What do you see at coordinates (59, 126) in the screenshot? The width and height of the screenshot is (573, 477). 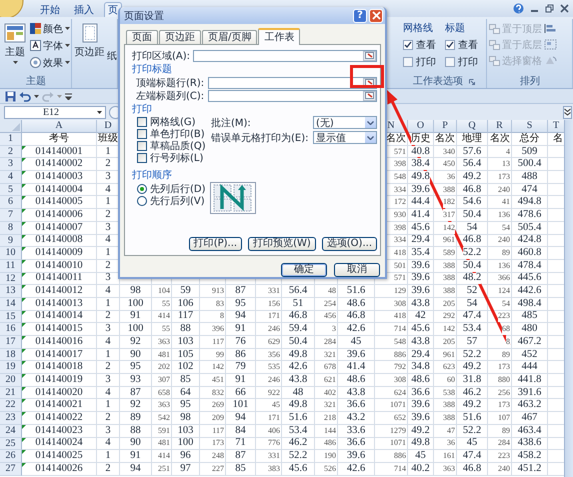 I see `column-header: A` at bounding box center [59, 126].